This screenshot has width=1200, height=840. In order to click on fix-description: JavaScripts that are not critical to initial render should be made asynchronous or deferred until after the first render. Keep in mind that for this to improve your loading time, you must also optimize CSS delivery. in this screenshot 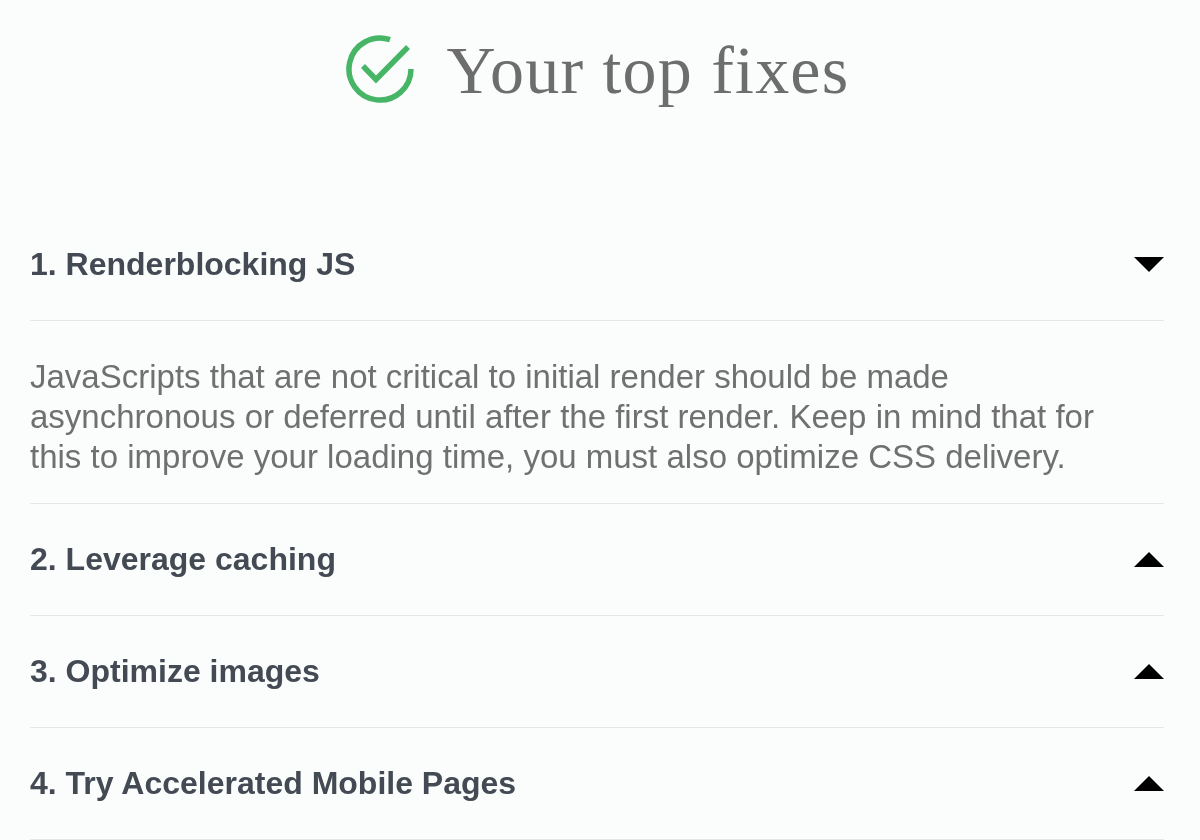, I will do `click(562, 417)`.